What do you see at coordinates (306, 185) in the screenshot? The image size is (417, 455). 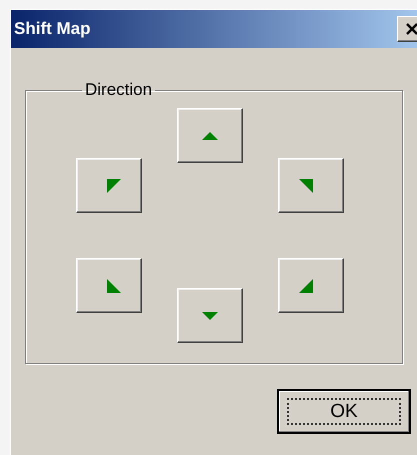 I see `up-right-arrow-icon` at bounding box center [306, 185].